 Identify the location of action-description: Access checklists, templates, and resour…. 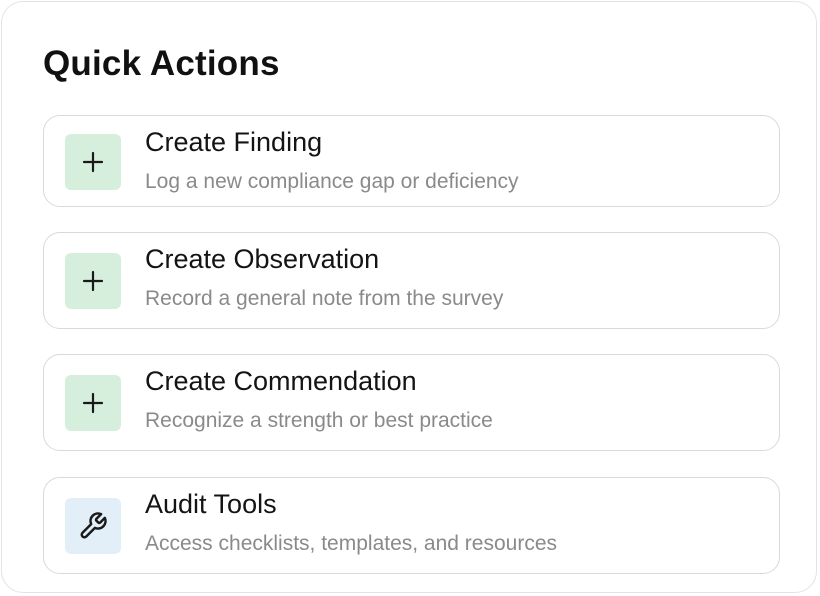
(351, 543).